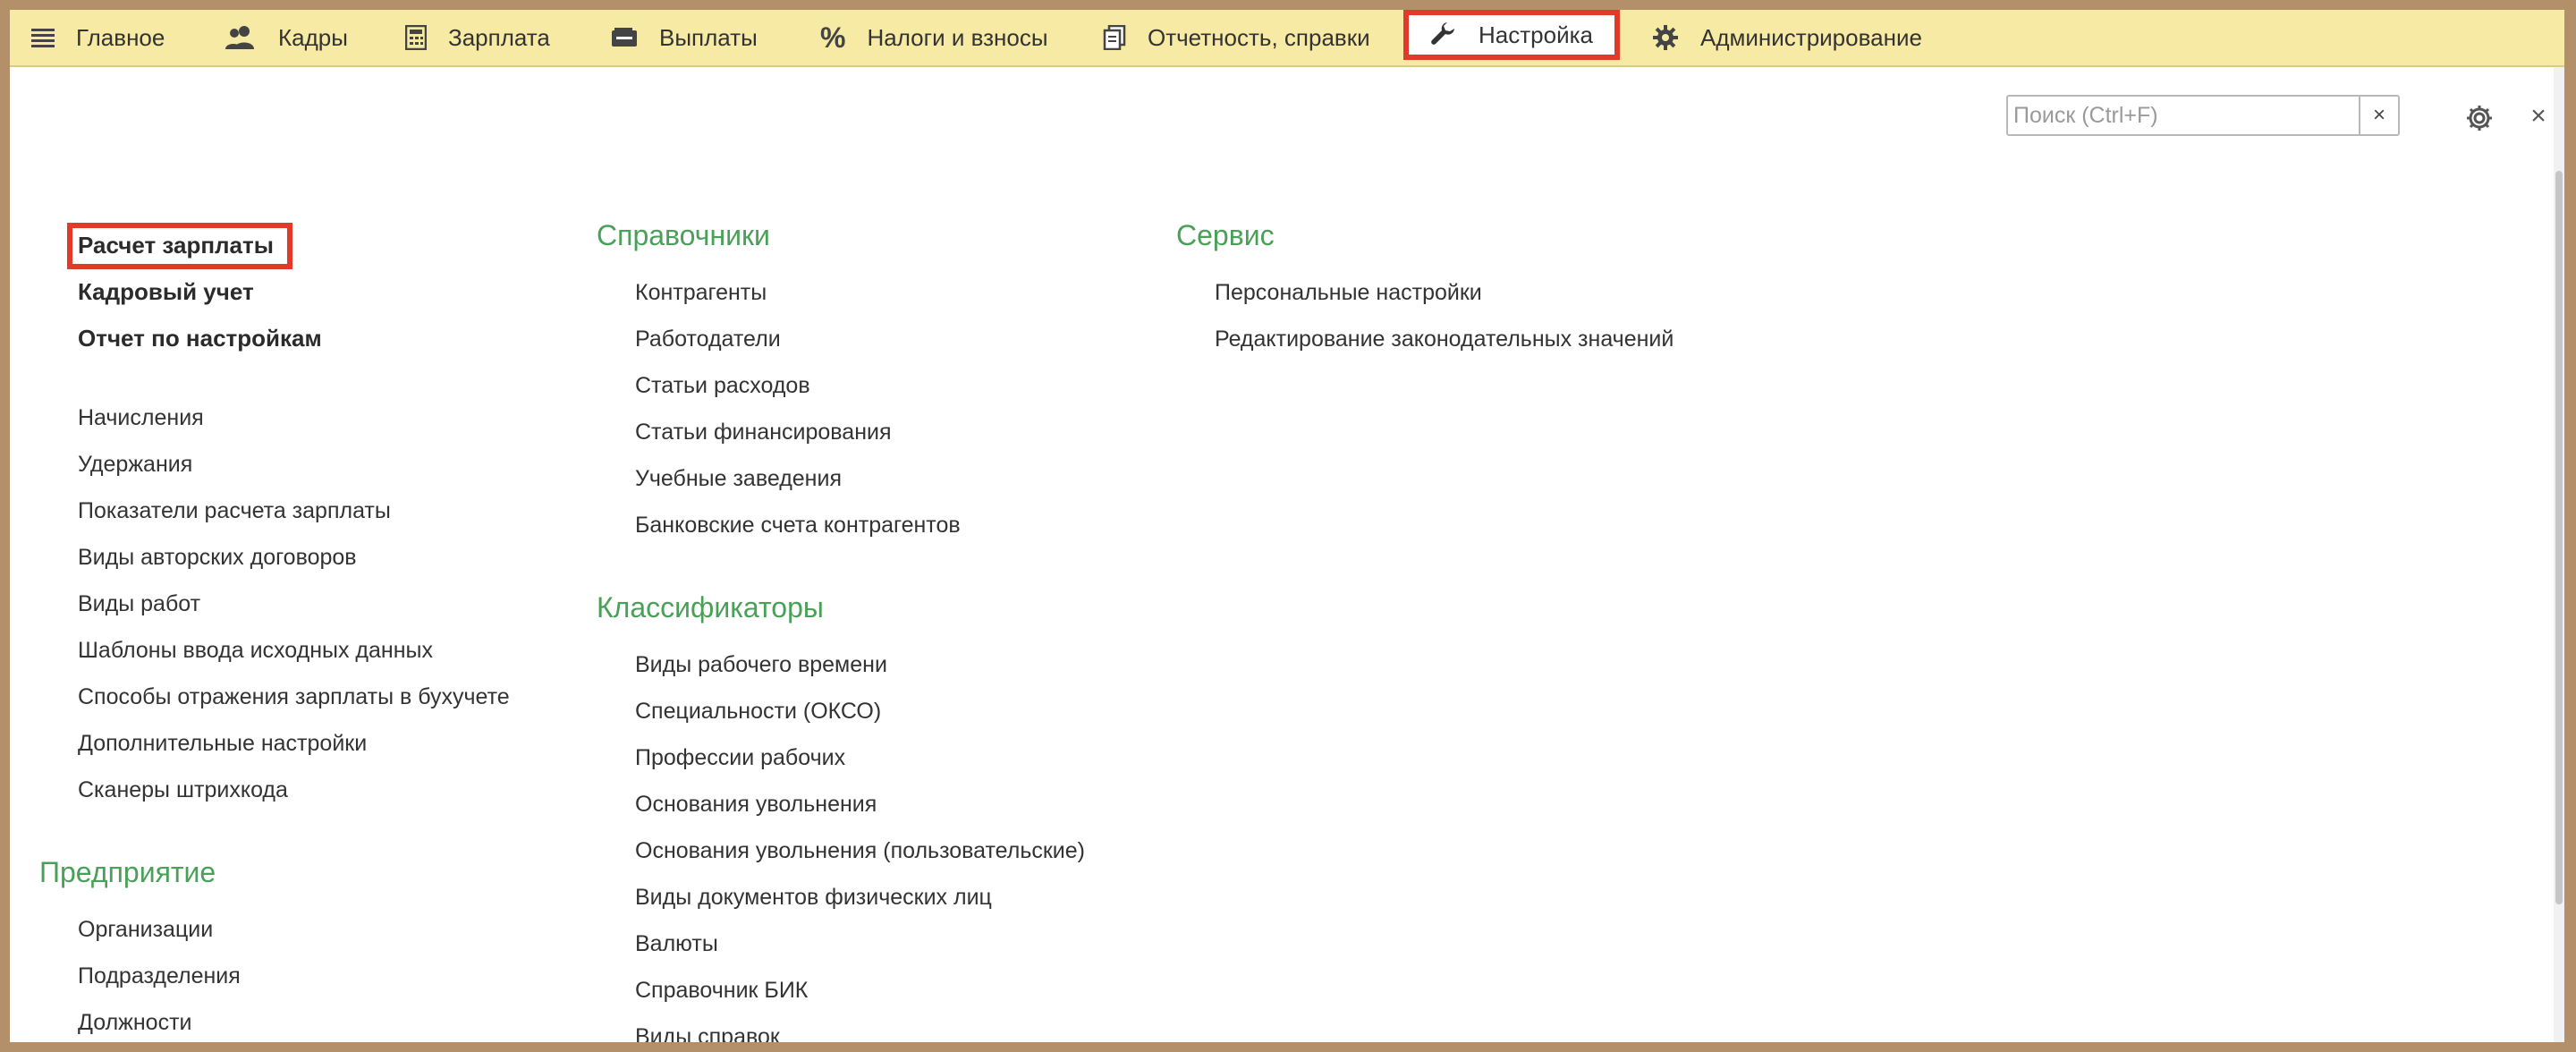  I want to click on link-personal-settings: Персональные настройки, so click(1348, 293).